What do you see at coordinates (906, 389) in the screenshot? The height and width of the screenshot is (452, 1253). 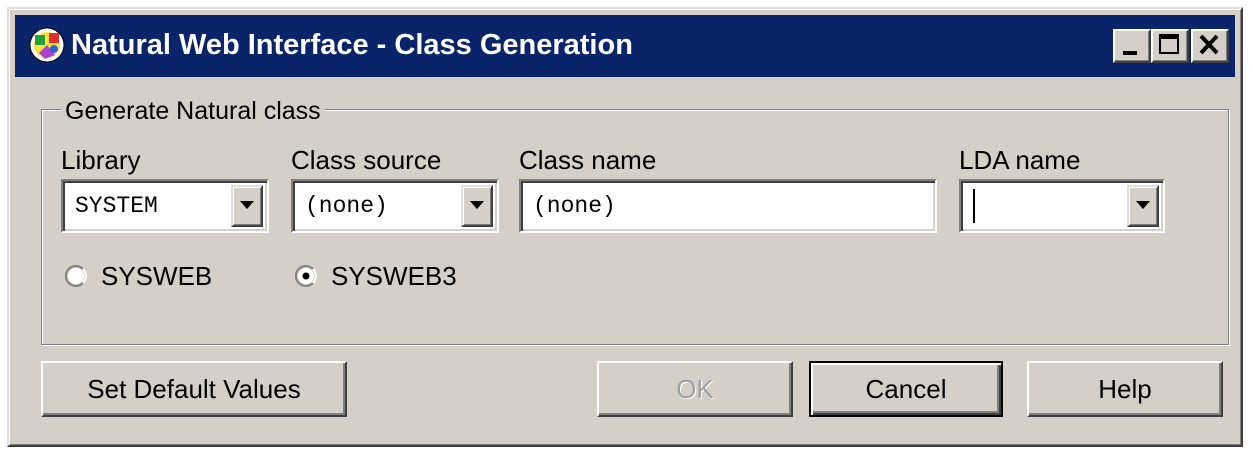 I see `cancel-button: Cancel` at bounding box center [906, 389].